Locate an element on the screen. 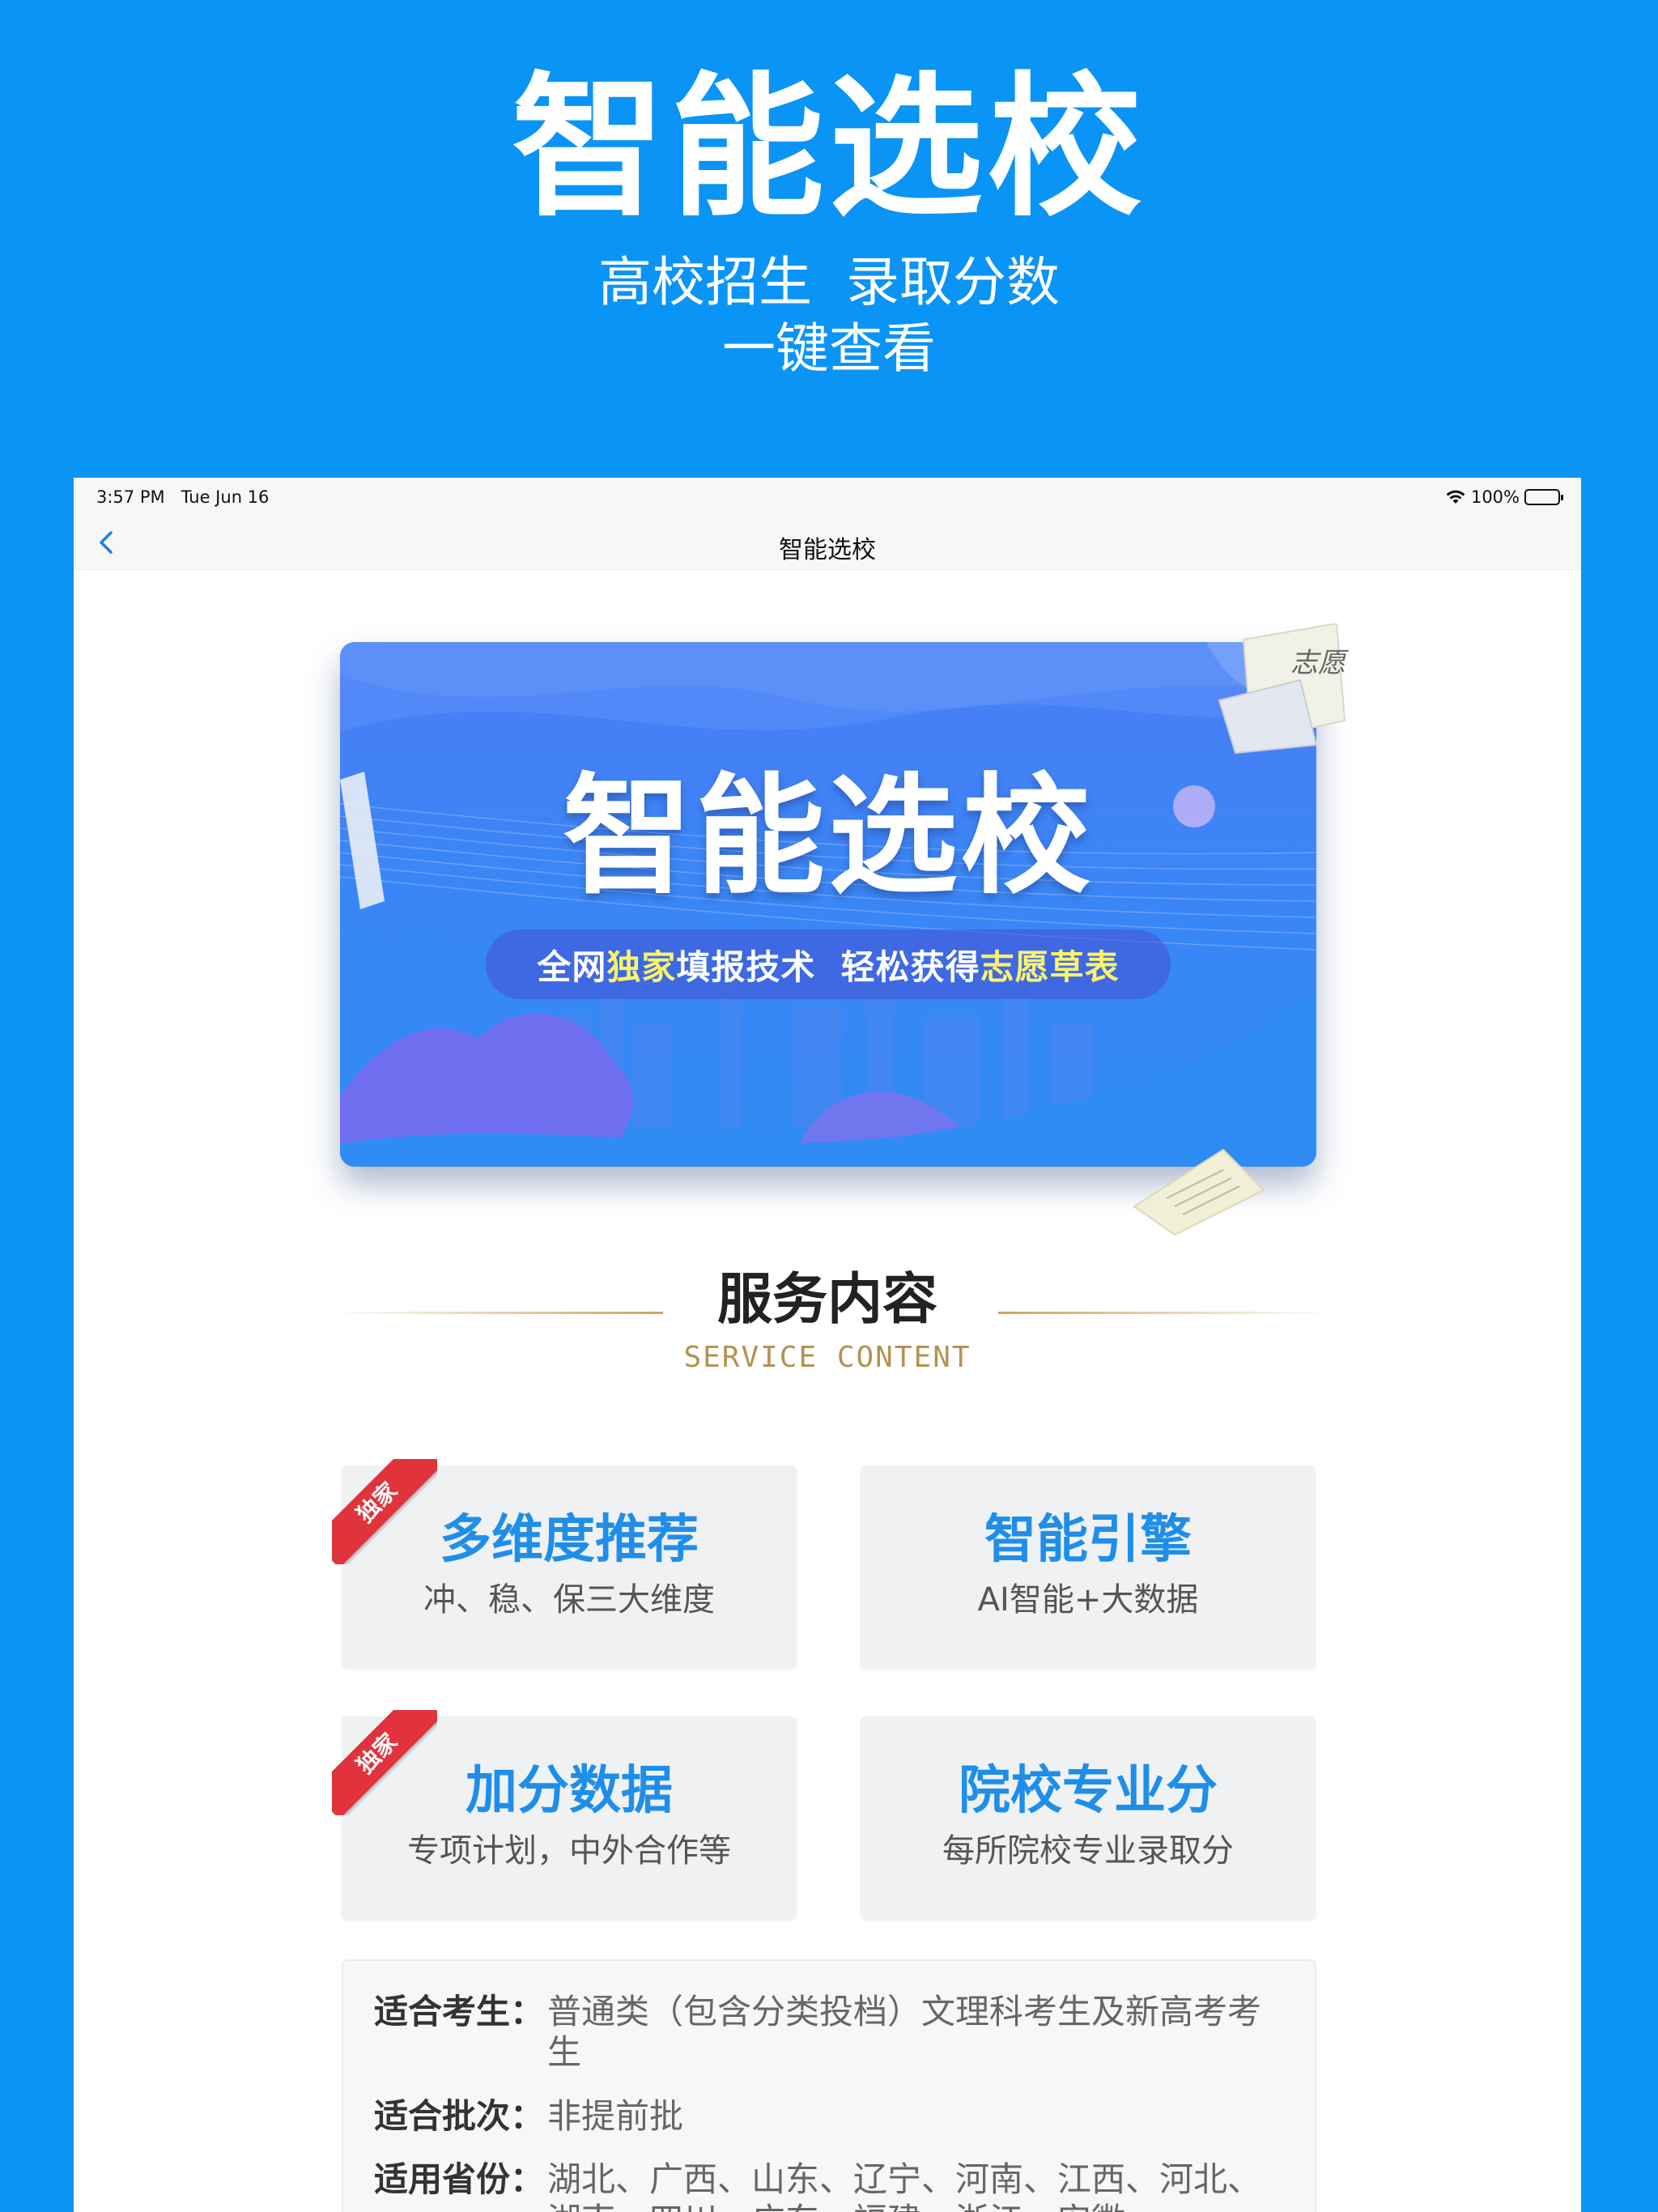 This screenshot has width=1658, height=2212. tagline-part1: 全网 is located at coordinates (572, 967).